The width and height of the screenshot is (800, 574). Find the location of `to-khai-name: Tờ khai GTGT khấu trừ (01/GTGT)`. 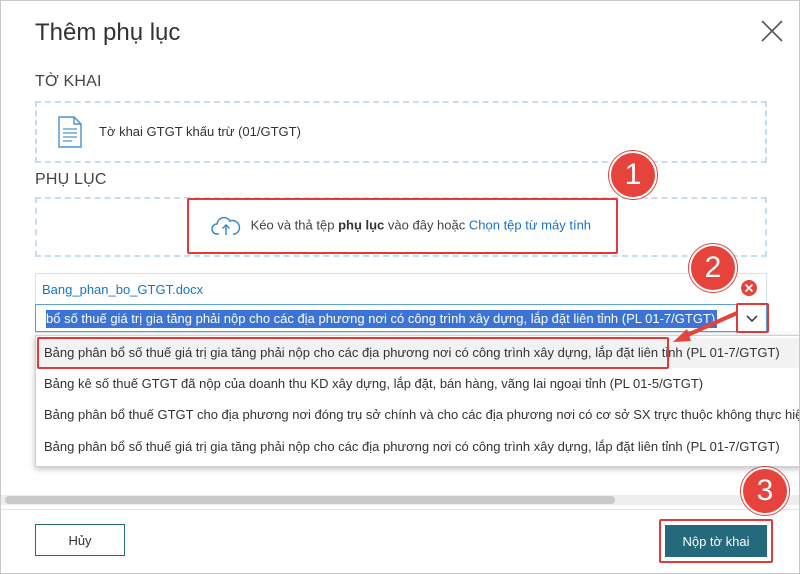

to-khai-name: Tờ khai GTGT khấu trừ (01/GTGT) is located at coordinates (200, 131).